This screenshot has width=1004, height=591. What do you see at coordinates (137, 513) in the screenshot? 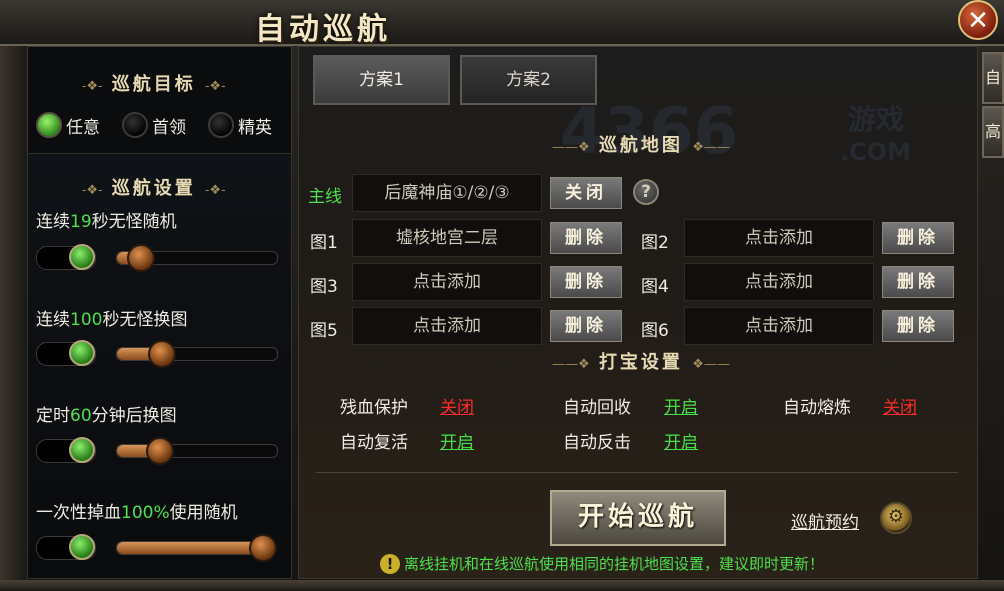
I see `setting-label: 一次性掉血100%使用随机` at bounding box center [137, 513].